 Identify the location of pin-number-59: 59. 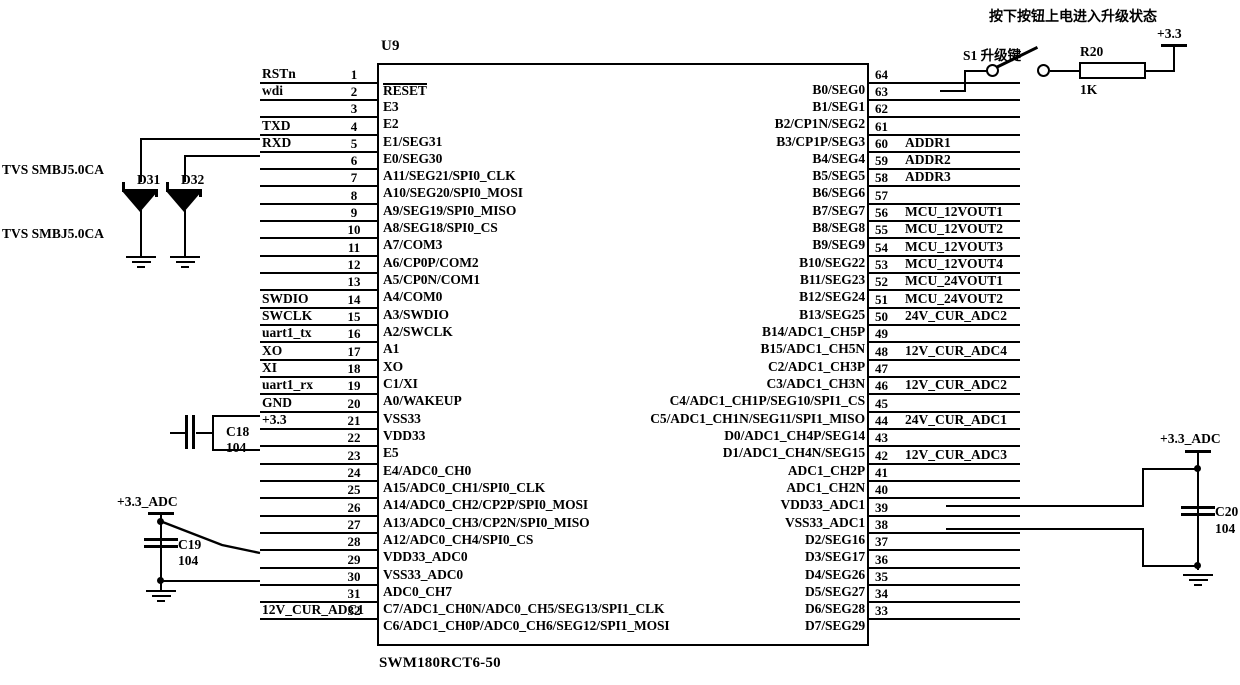
(881, 161).